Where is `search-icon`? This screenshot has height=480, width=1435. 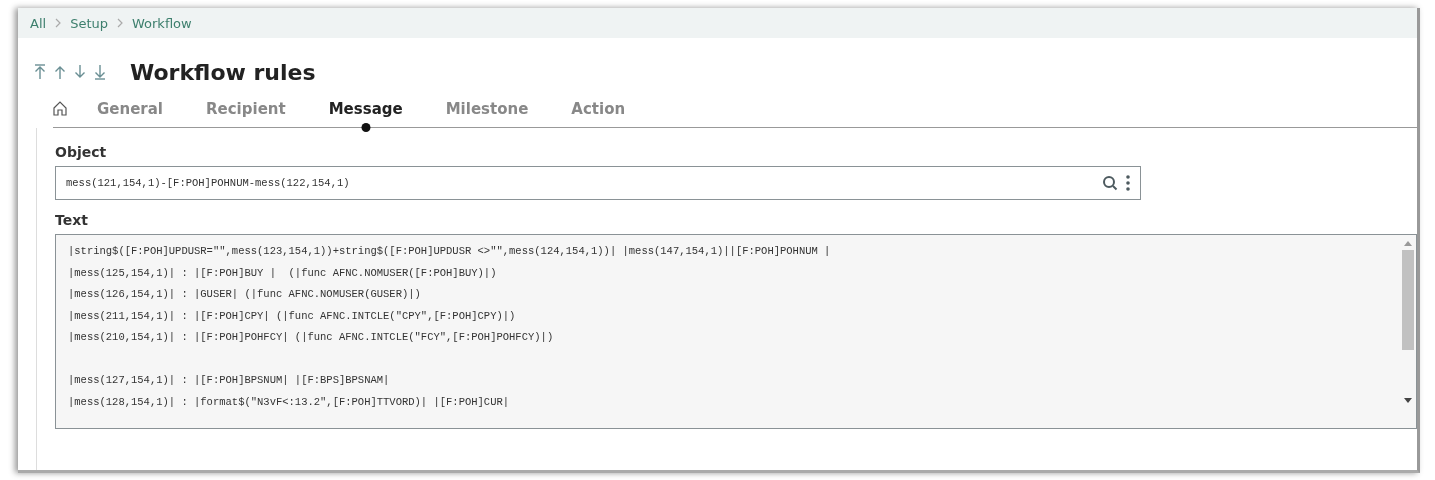 search-icon is located at coordinates (1110, 183).